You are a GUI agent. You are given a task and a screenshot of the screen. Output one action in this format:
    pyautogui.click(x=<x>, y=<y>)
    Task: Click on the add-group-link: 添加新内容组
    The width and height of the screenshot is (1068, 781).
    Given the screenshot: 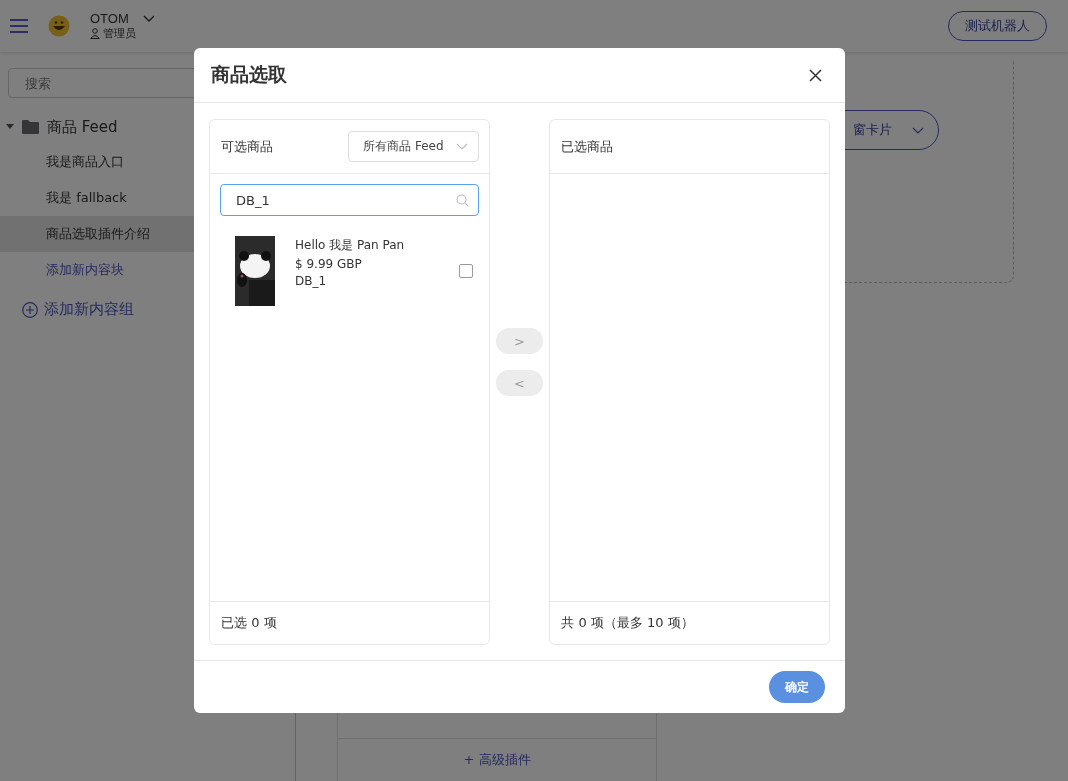 What is the action you would take?
    pyautogui.click(x=89, y=309)
    